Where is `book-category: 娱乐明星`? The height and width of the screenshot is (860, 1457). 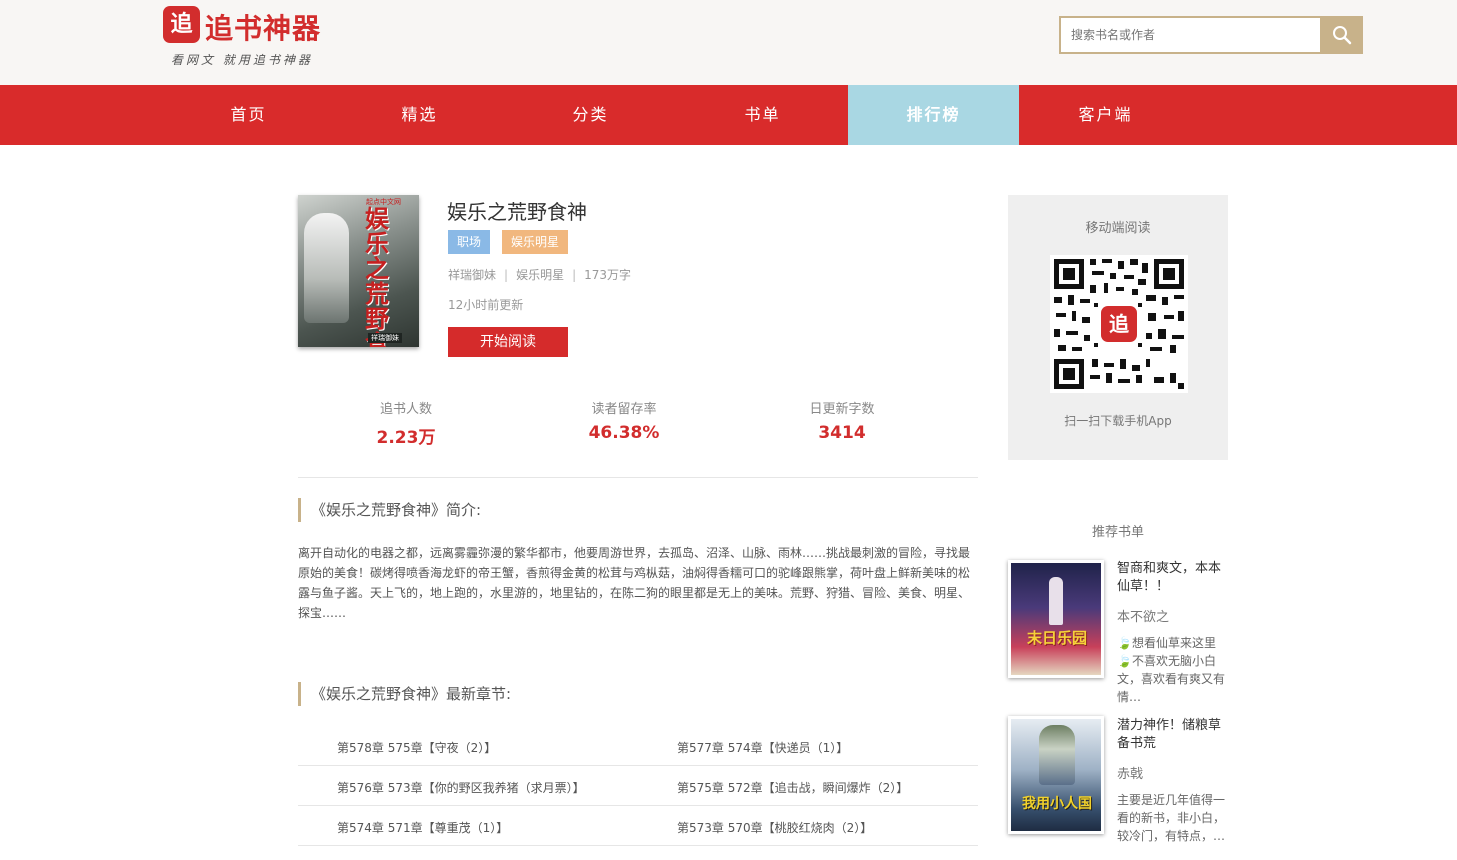 book-category: 娱乐明星 is located at coordinates (540, 275).